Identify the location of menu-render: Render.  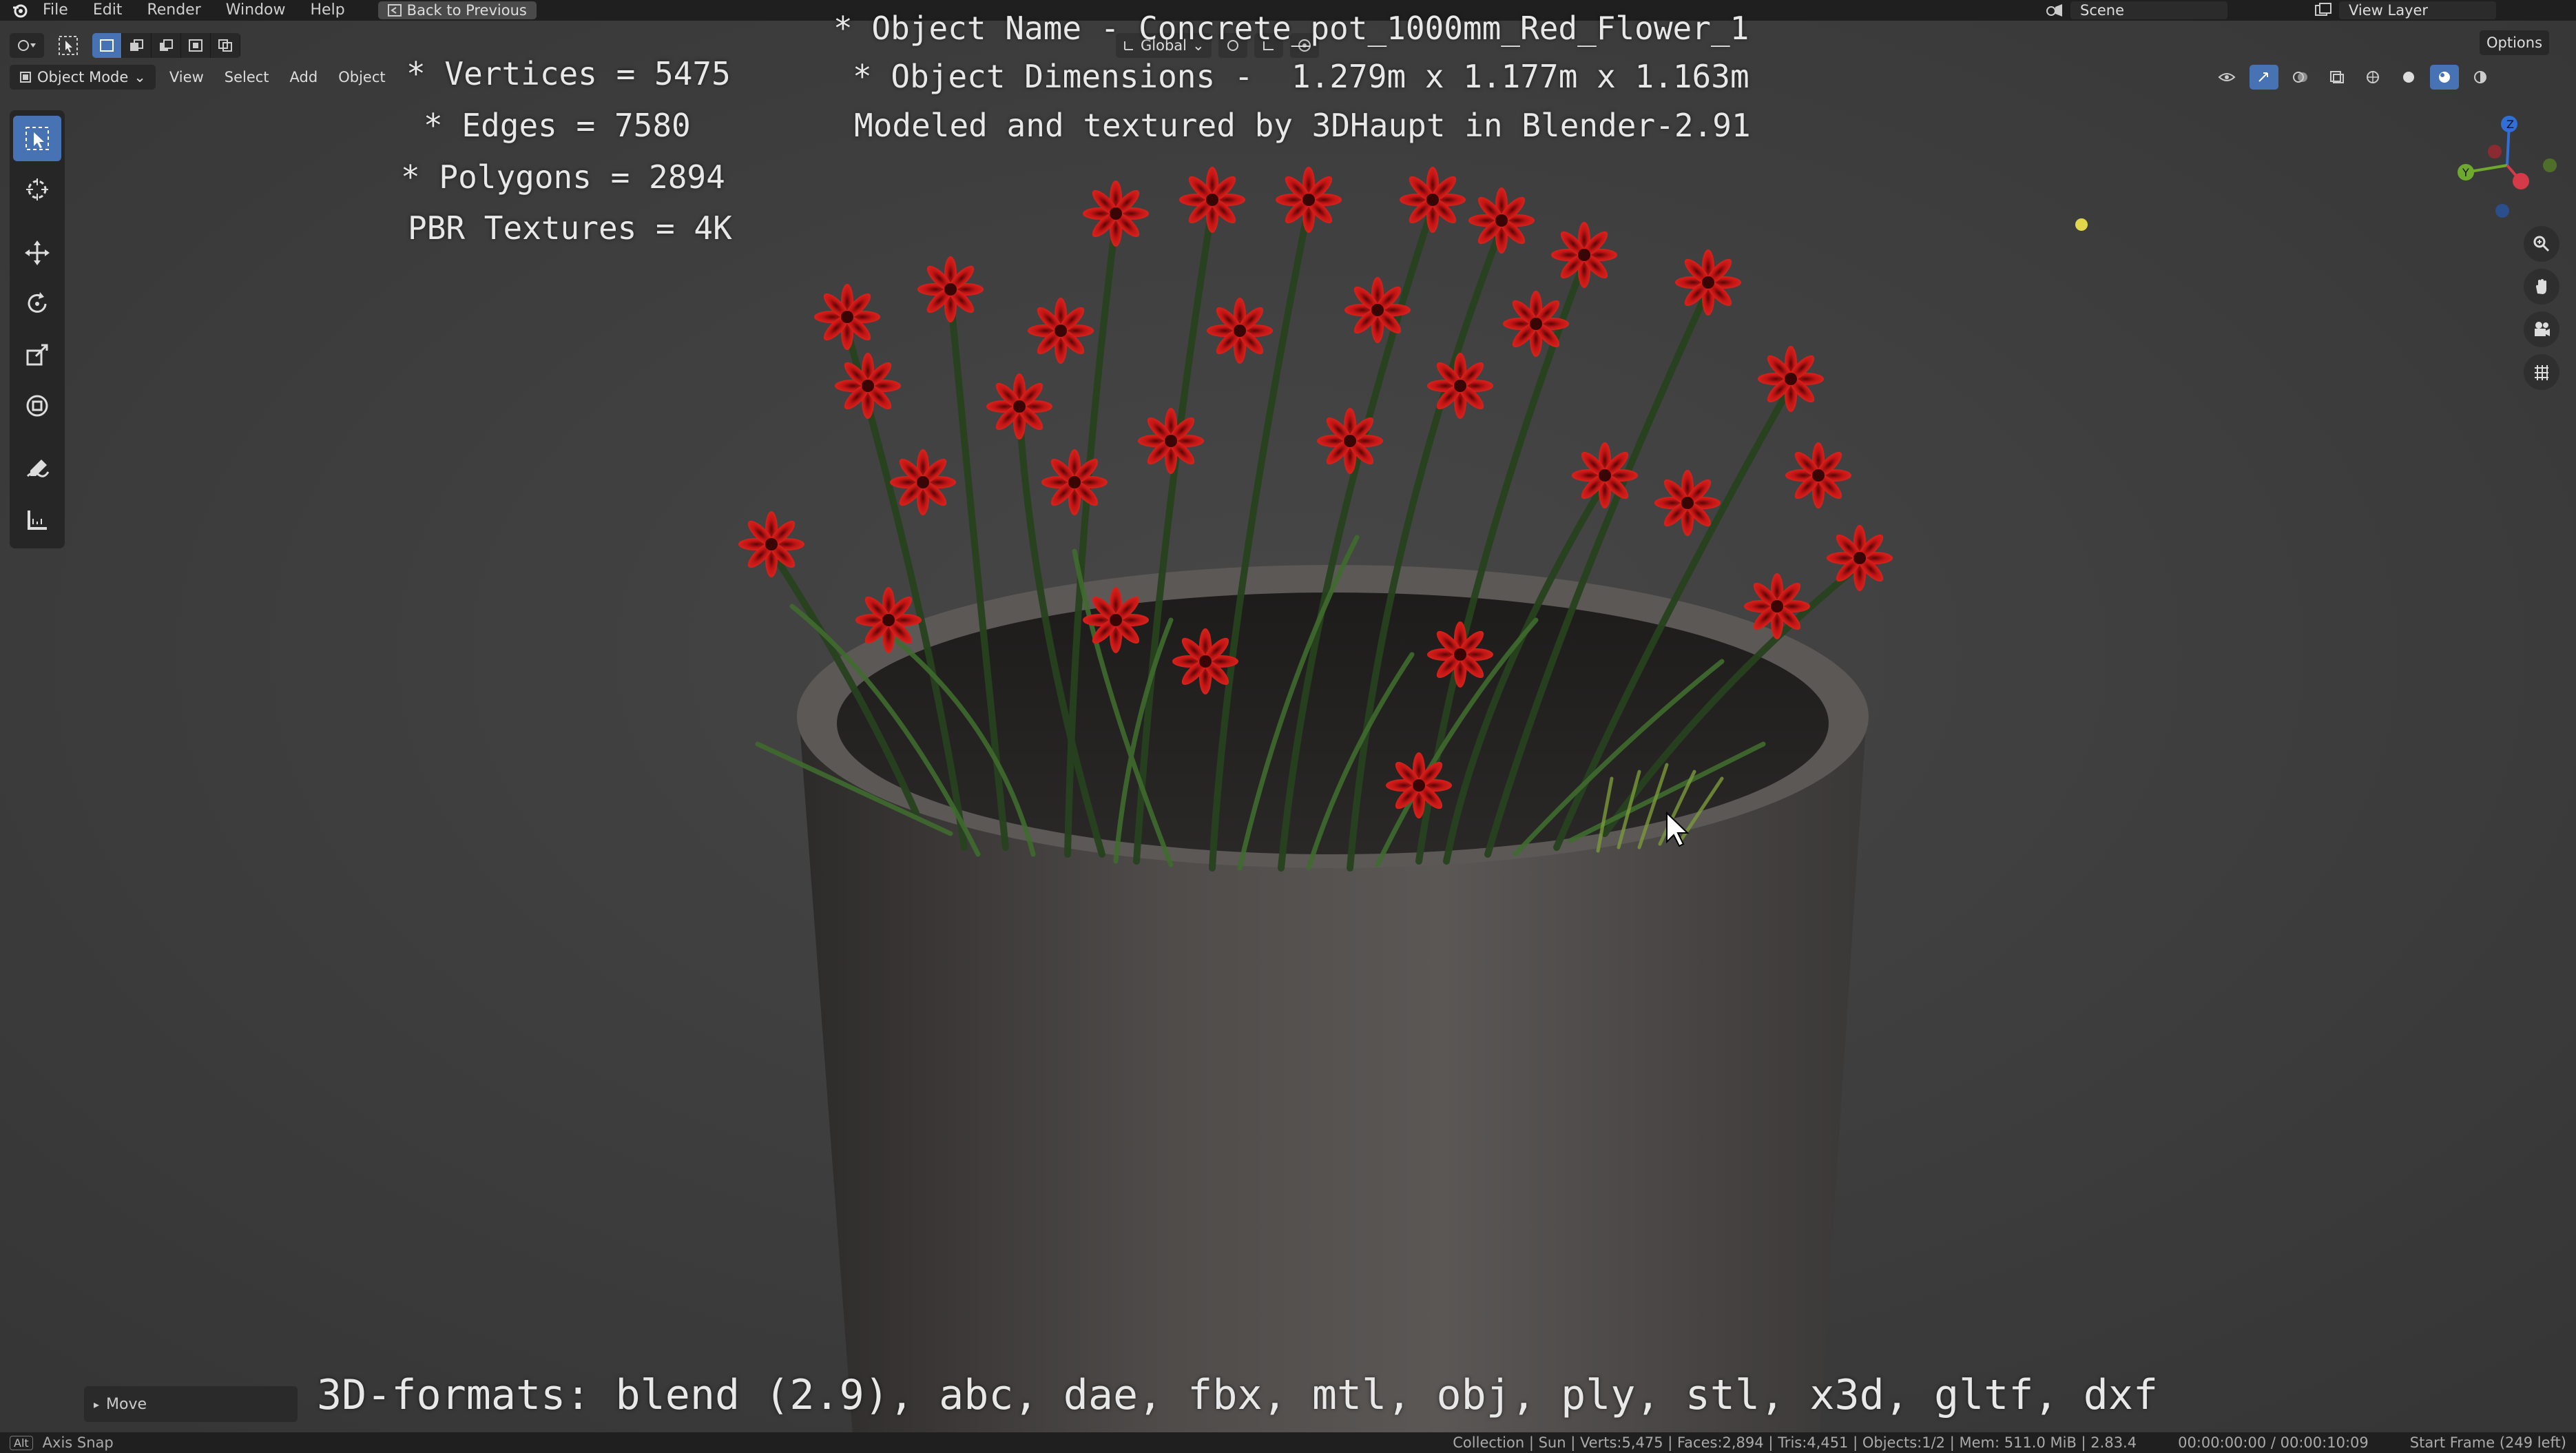
(173, 10).